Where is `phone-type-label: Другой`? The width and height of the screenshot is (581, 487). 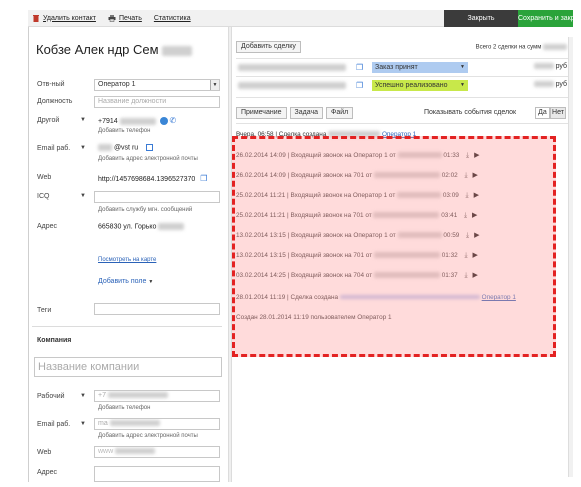 phone-type-label: Другой is located at coordinates (48, 120).